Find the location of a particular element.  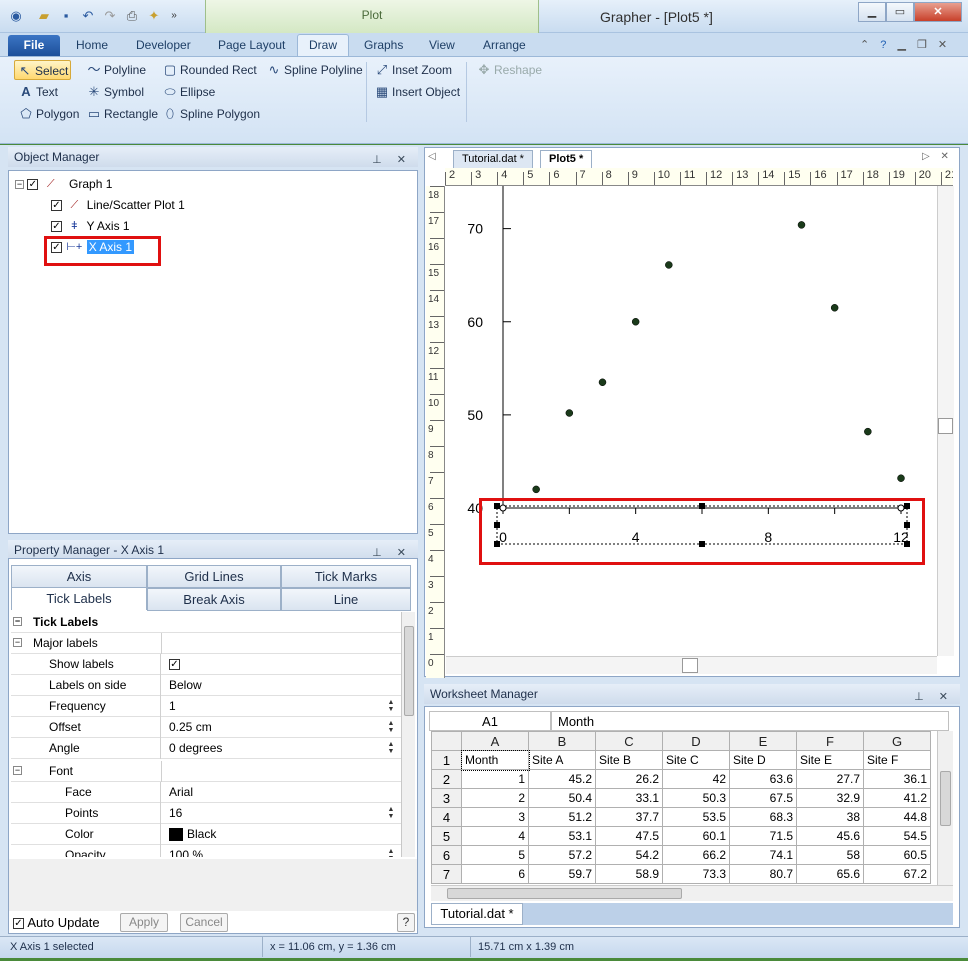

reshape-button: ✥ Reshape is located at coordinates (508, 70).